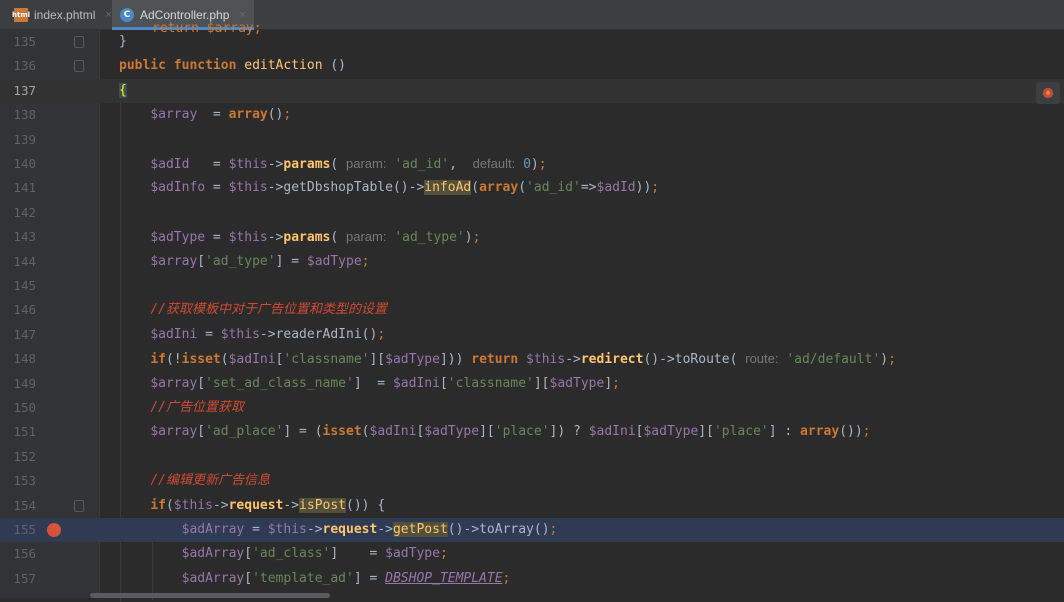 The width and height of the screenshot is (1064, 602). I want to click on tab-label: index.phtml, so click(65, 15).